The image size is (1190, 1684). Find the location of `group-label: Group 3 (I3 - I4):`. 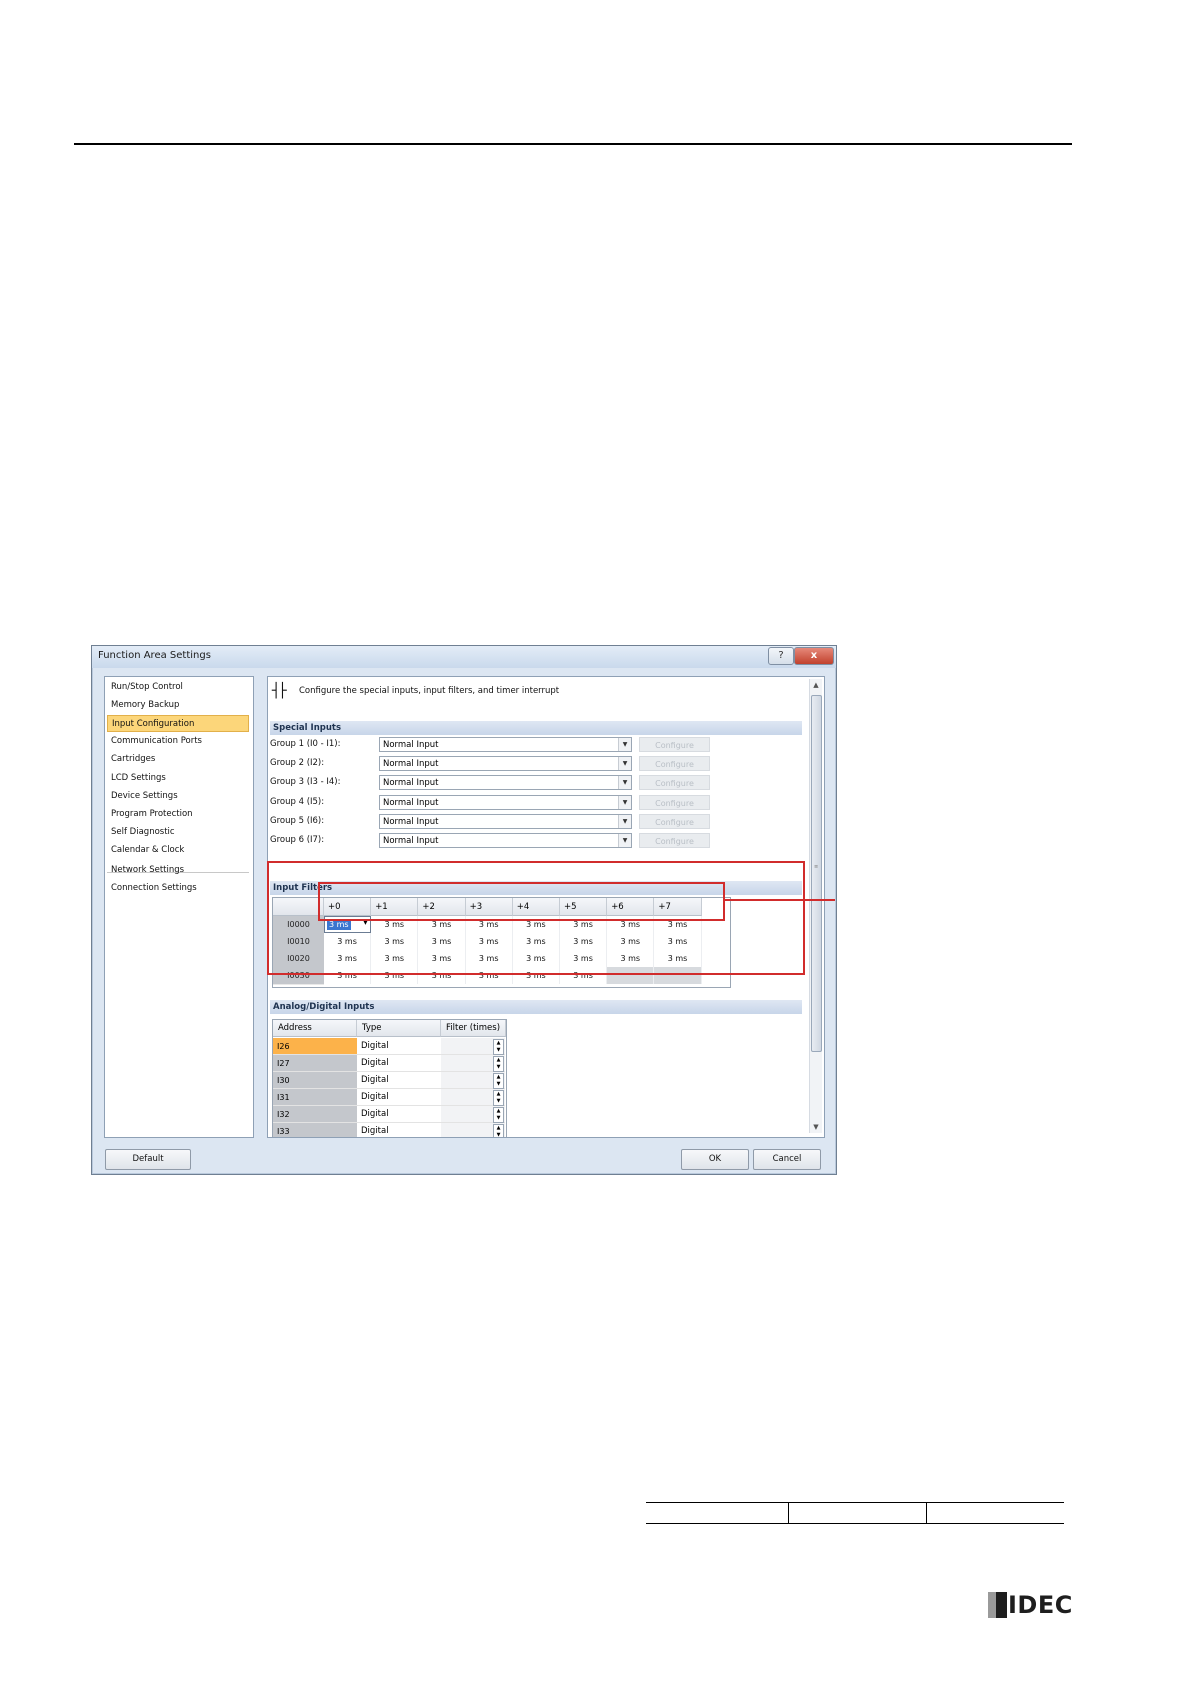

group-label: Group 3 (I3 - I4): is located at coordinates (305, 782).